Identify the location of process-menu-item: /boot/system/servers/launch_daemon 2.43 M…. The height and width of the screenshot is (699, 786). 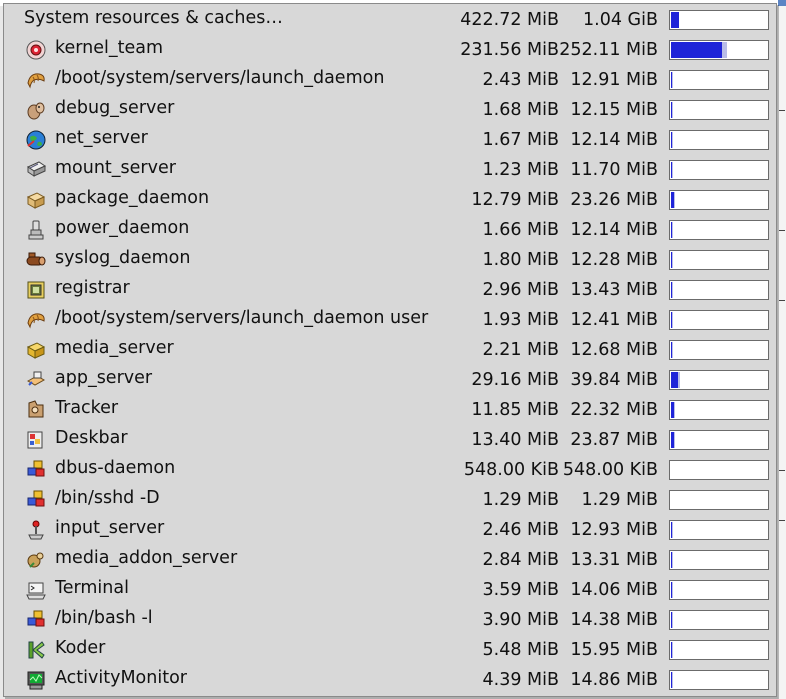
(390, 80).